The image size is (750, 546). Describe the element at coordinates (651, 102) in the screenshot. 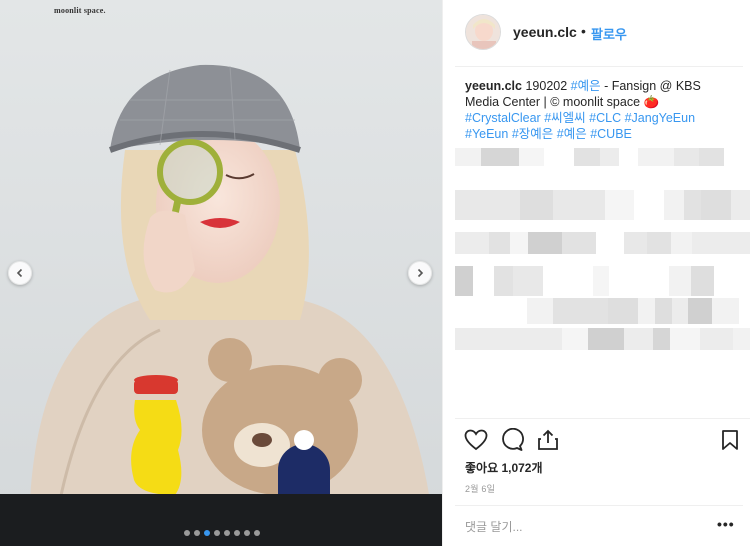

I see `tomato-emoji: 🍅` at that location.